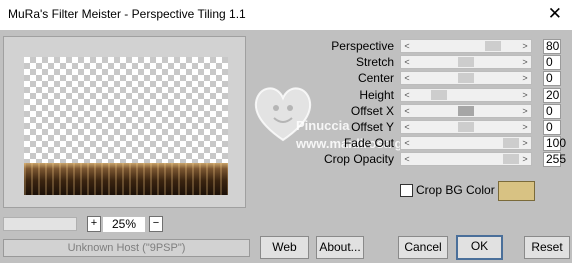  Describe the element at coordinates (455, 190) in the screenshot. I see `crop-bg-label: Crop BG Color` at that location.